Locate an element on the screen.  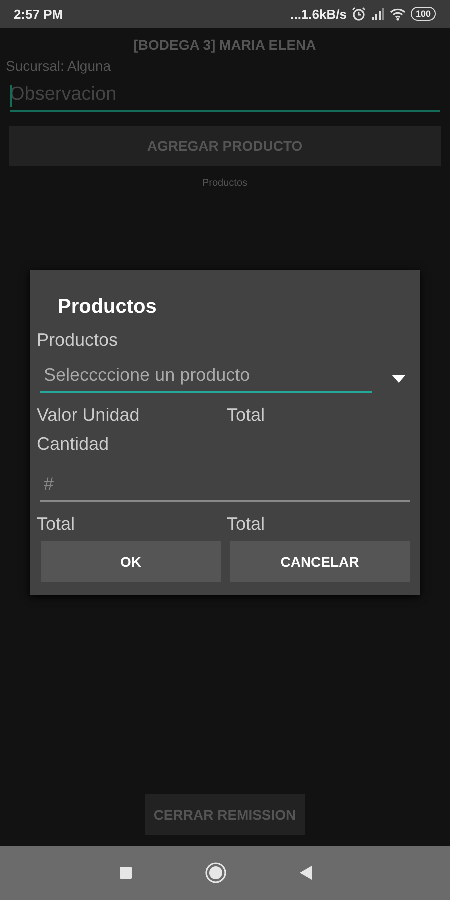
alarm-icon is located at coordinates (359, 14).